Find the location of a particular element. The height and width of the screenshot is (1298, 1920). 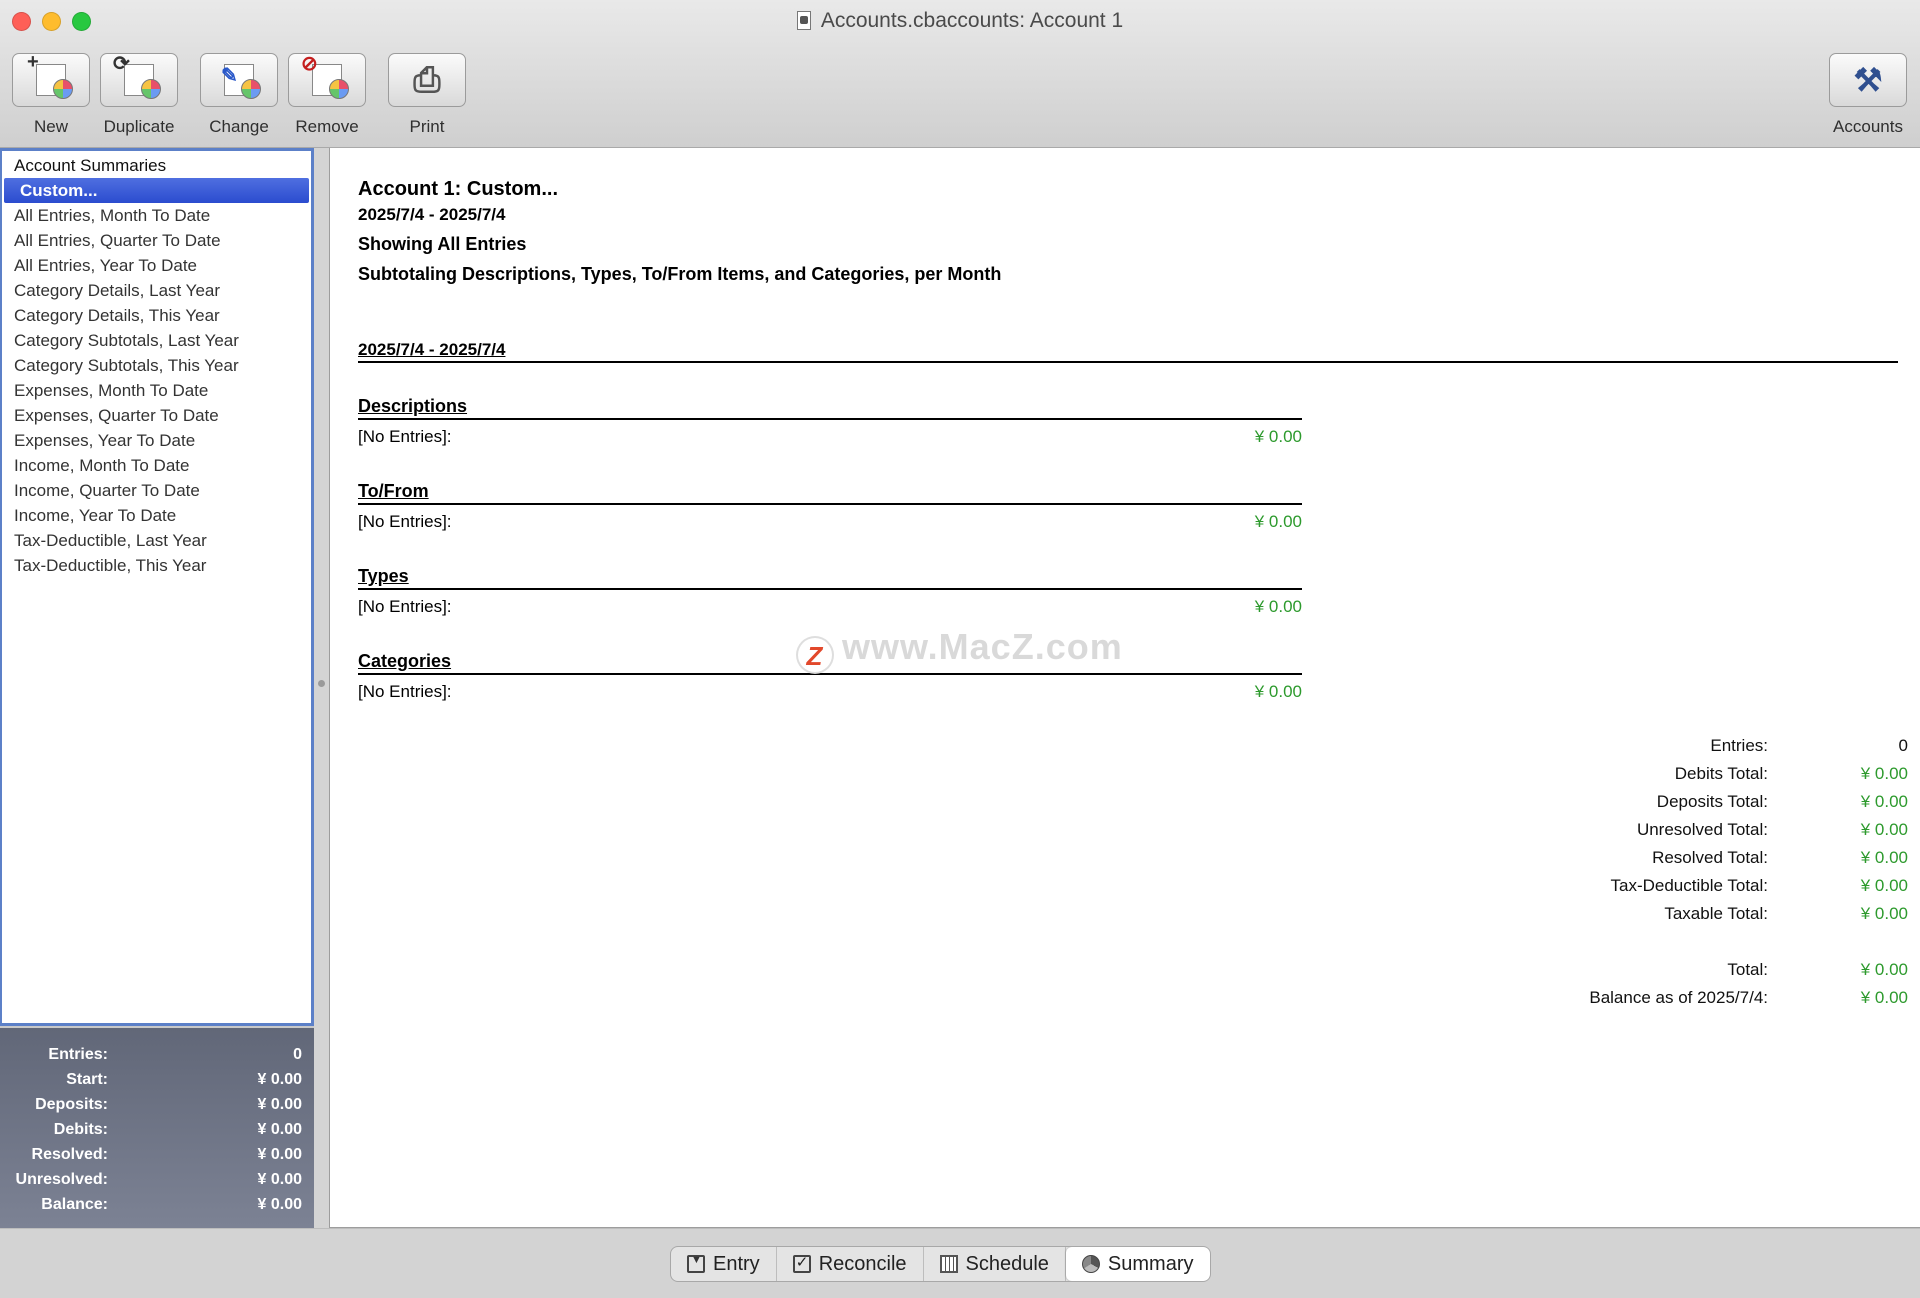

new-button: + New is located at coordinates (51, 94).